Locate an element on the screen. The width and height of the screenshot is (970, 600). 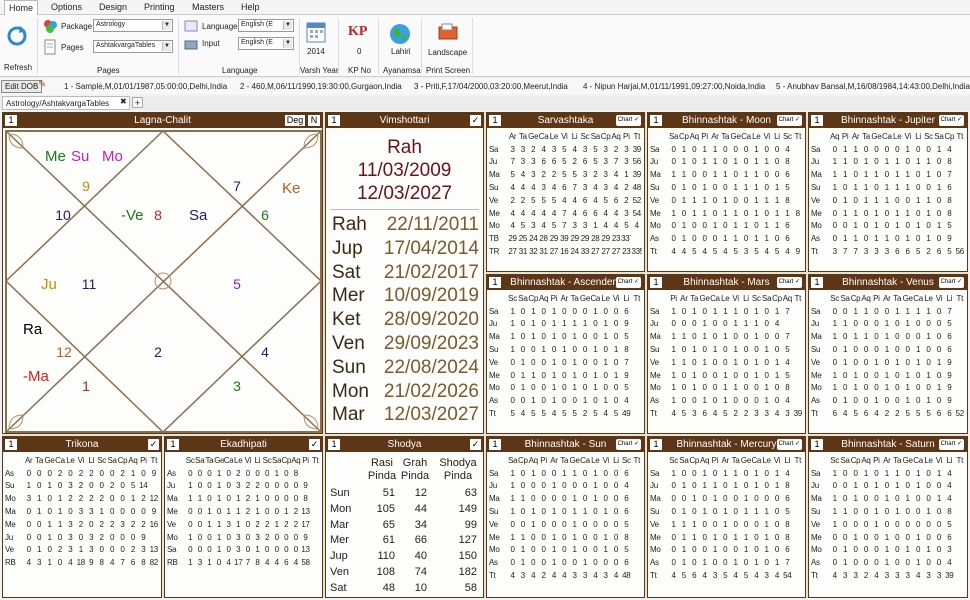
pages-select: AshtakvargaTables ▼ is located at coordinates (133, 46).